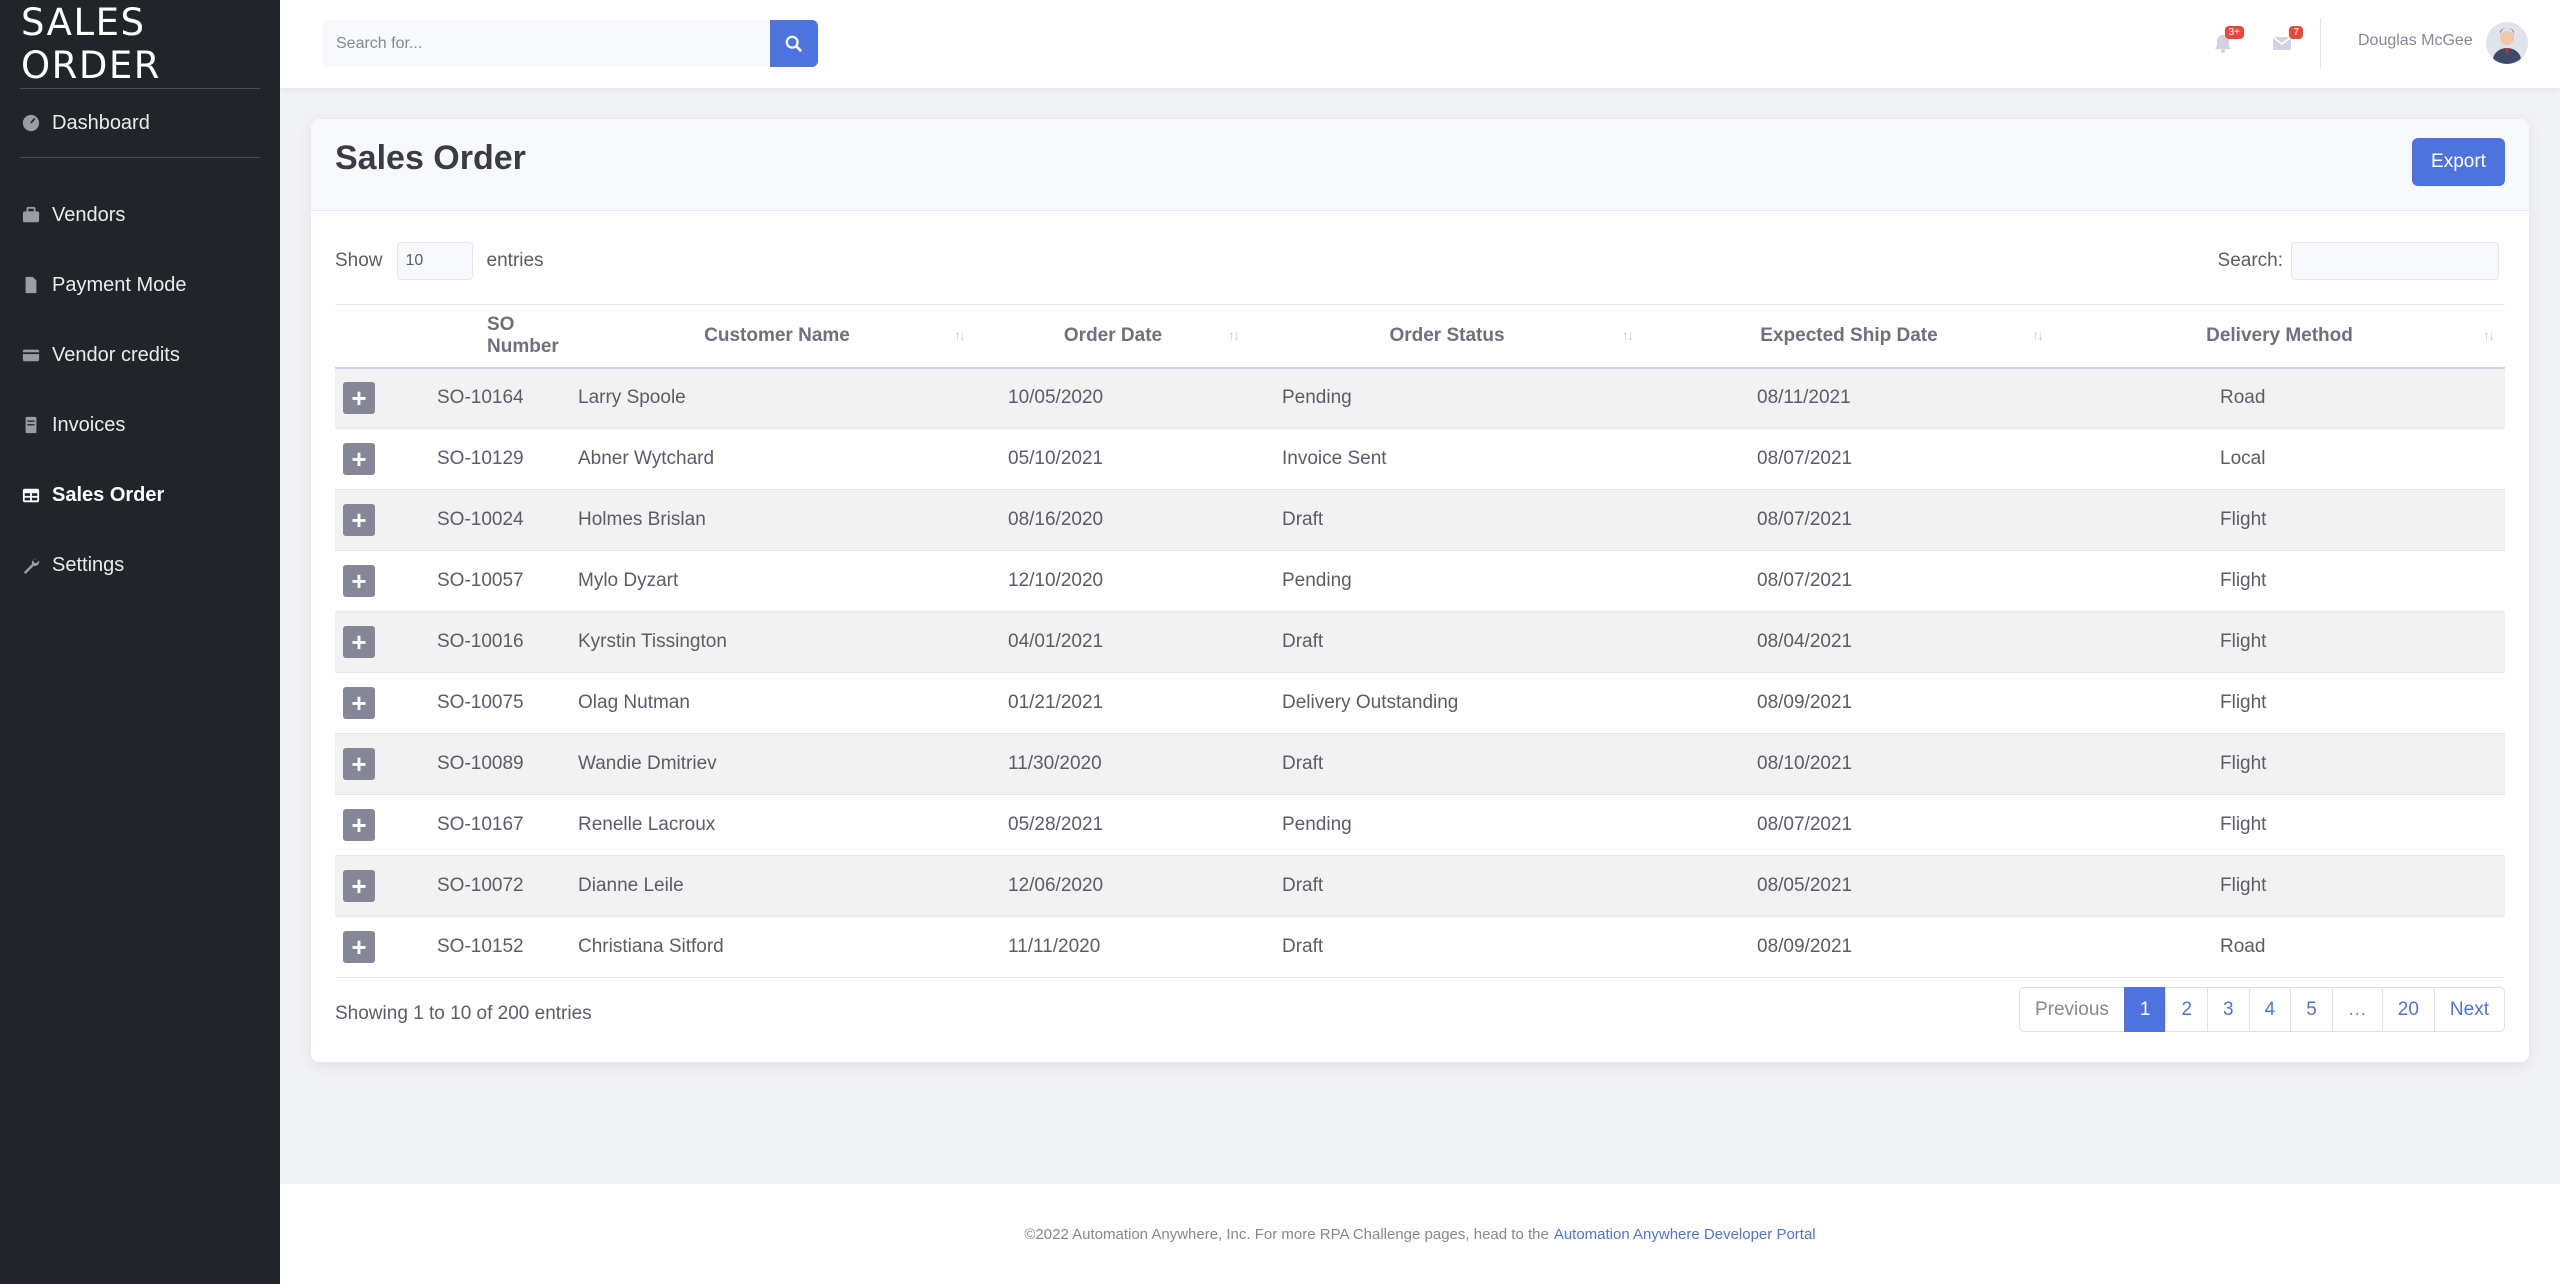  I want to click on cell-expected-ship-date: 08/09/2021, so click(1849, 947).